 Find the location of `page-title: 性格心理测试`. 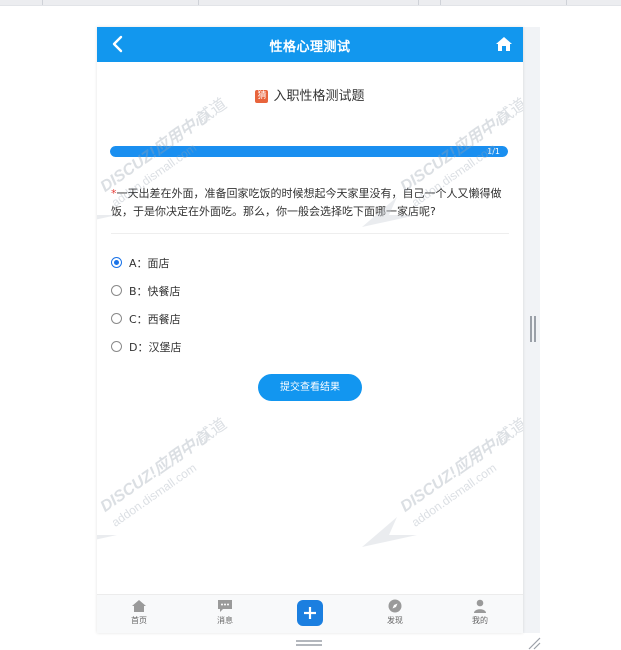

page-title: 性格心理测试 is located at coordinates (310, 47).